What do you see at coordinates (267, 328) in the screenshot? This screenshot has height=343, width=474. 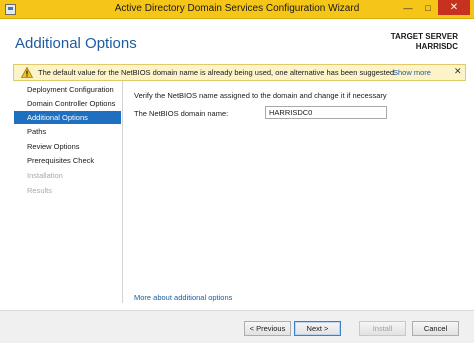 I see `previous-button: < Previous` at bounding box center [267, 328].